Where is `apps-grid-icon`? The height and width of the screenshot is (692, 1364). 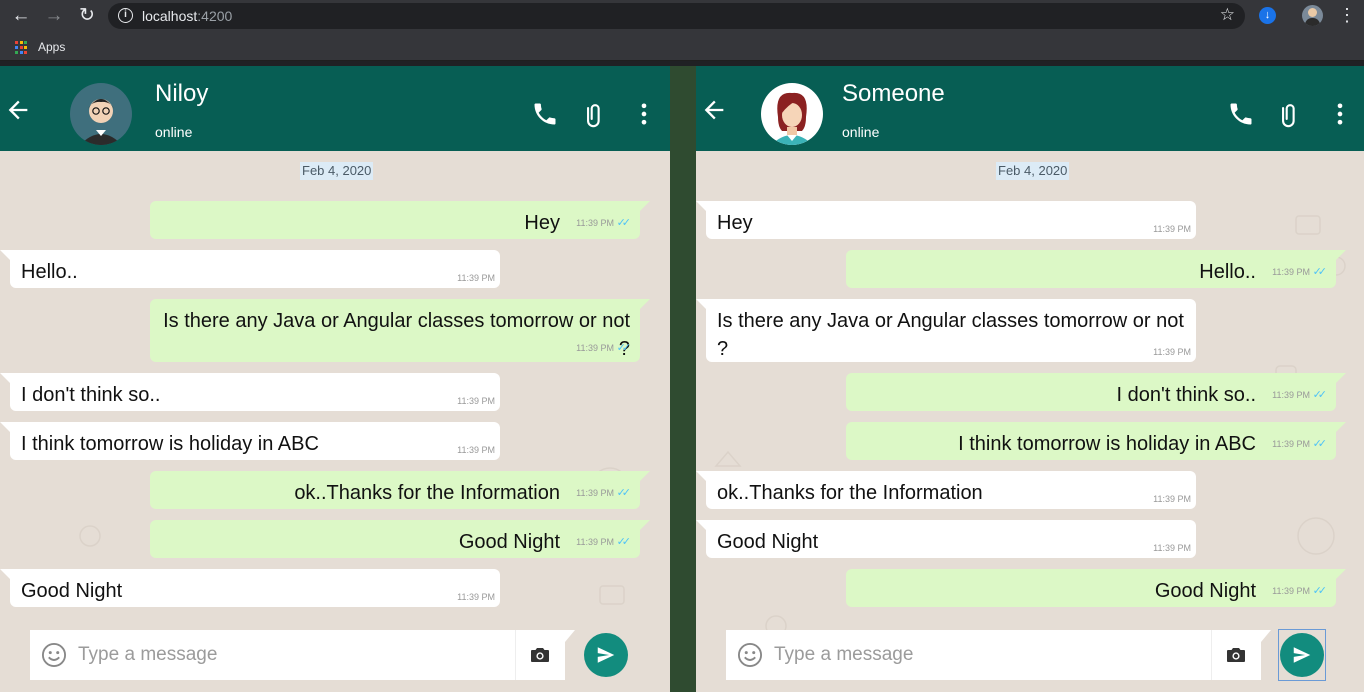 apps-grid-icon is located at coordinates (21, 47).